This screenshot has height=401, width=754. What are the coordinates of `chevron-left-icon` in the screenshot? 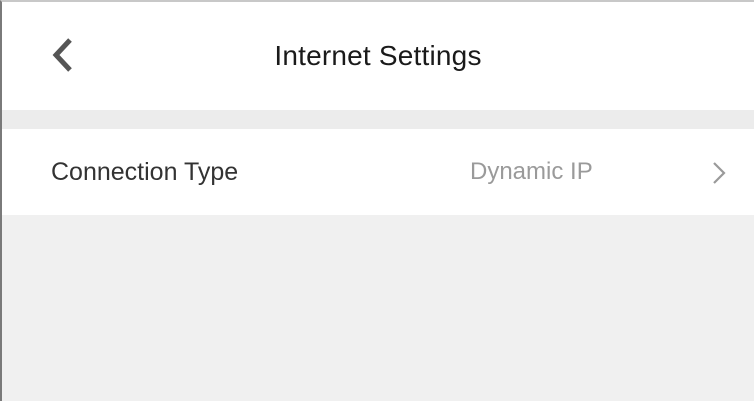 It's located at (62, 55).